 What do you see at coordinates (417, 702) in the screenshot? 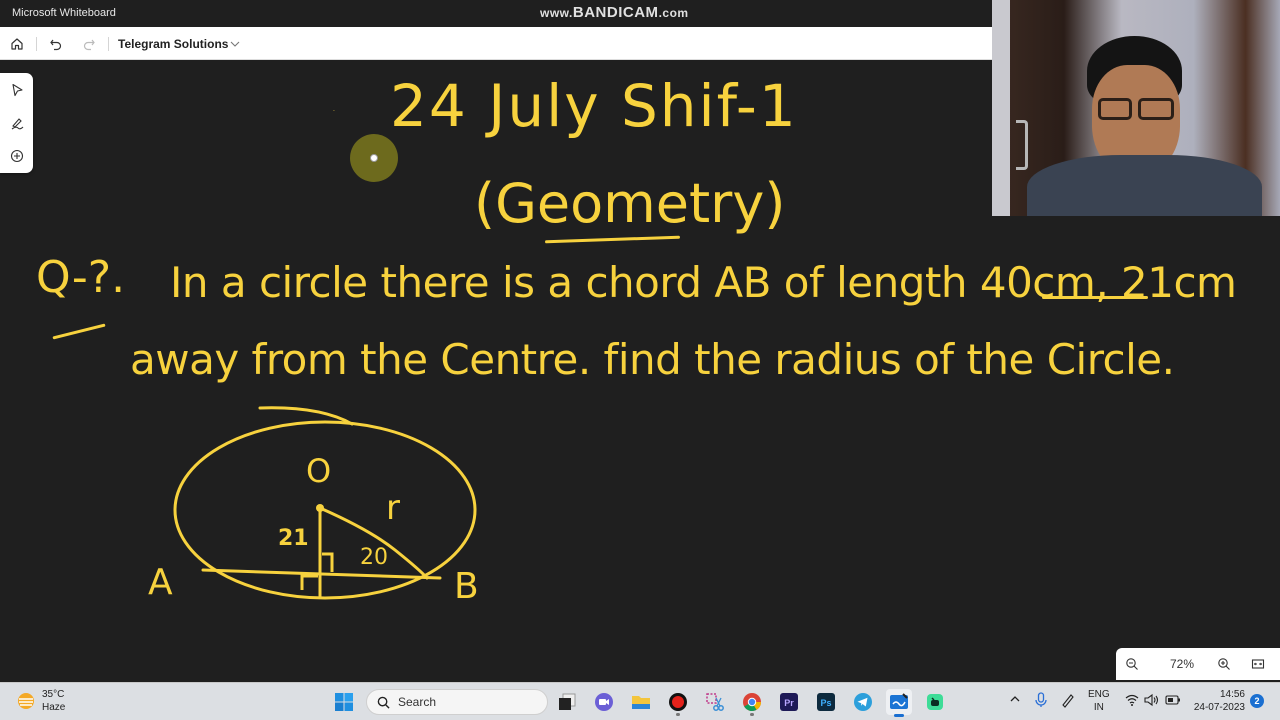
I see `search-placeholder: Search` at bounding box center [417, 702].